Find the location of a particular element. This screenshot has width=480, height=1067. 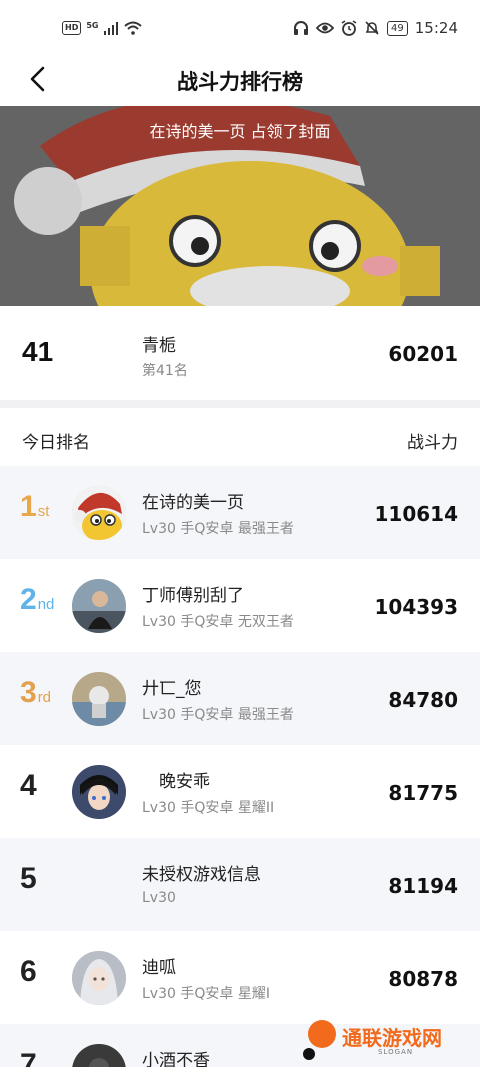

rank-badge: 1st is located at coordinates (34, 507).